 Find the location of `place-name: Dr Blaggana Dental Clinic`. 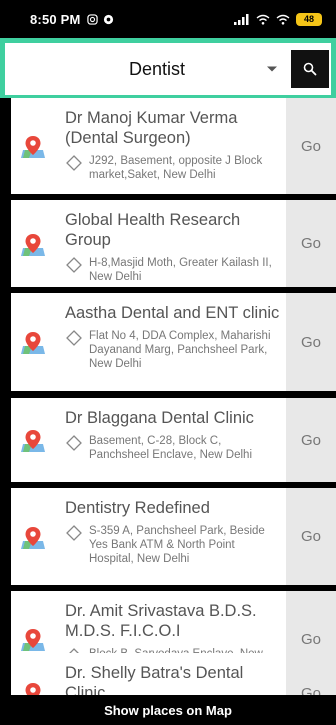

place-name: Dr Blaggana Dental Clinic is located at coordinates (159, 418).